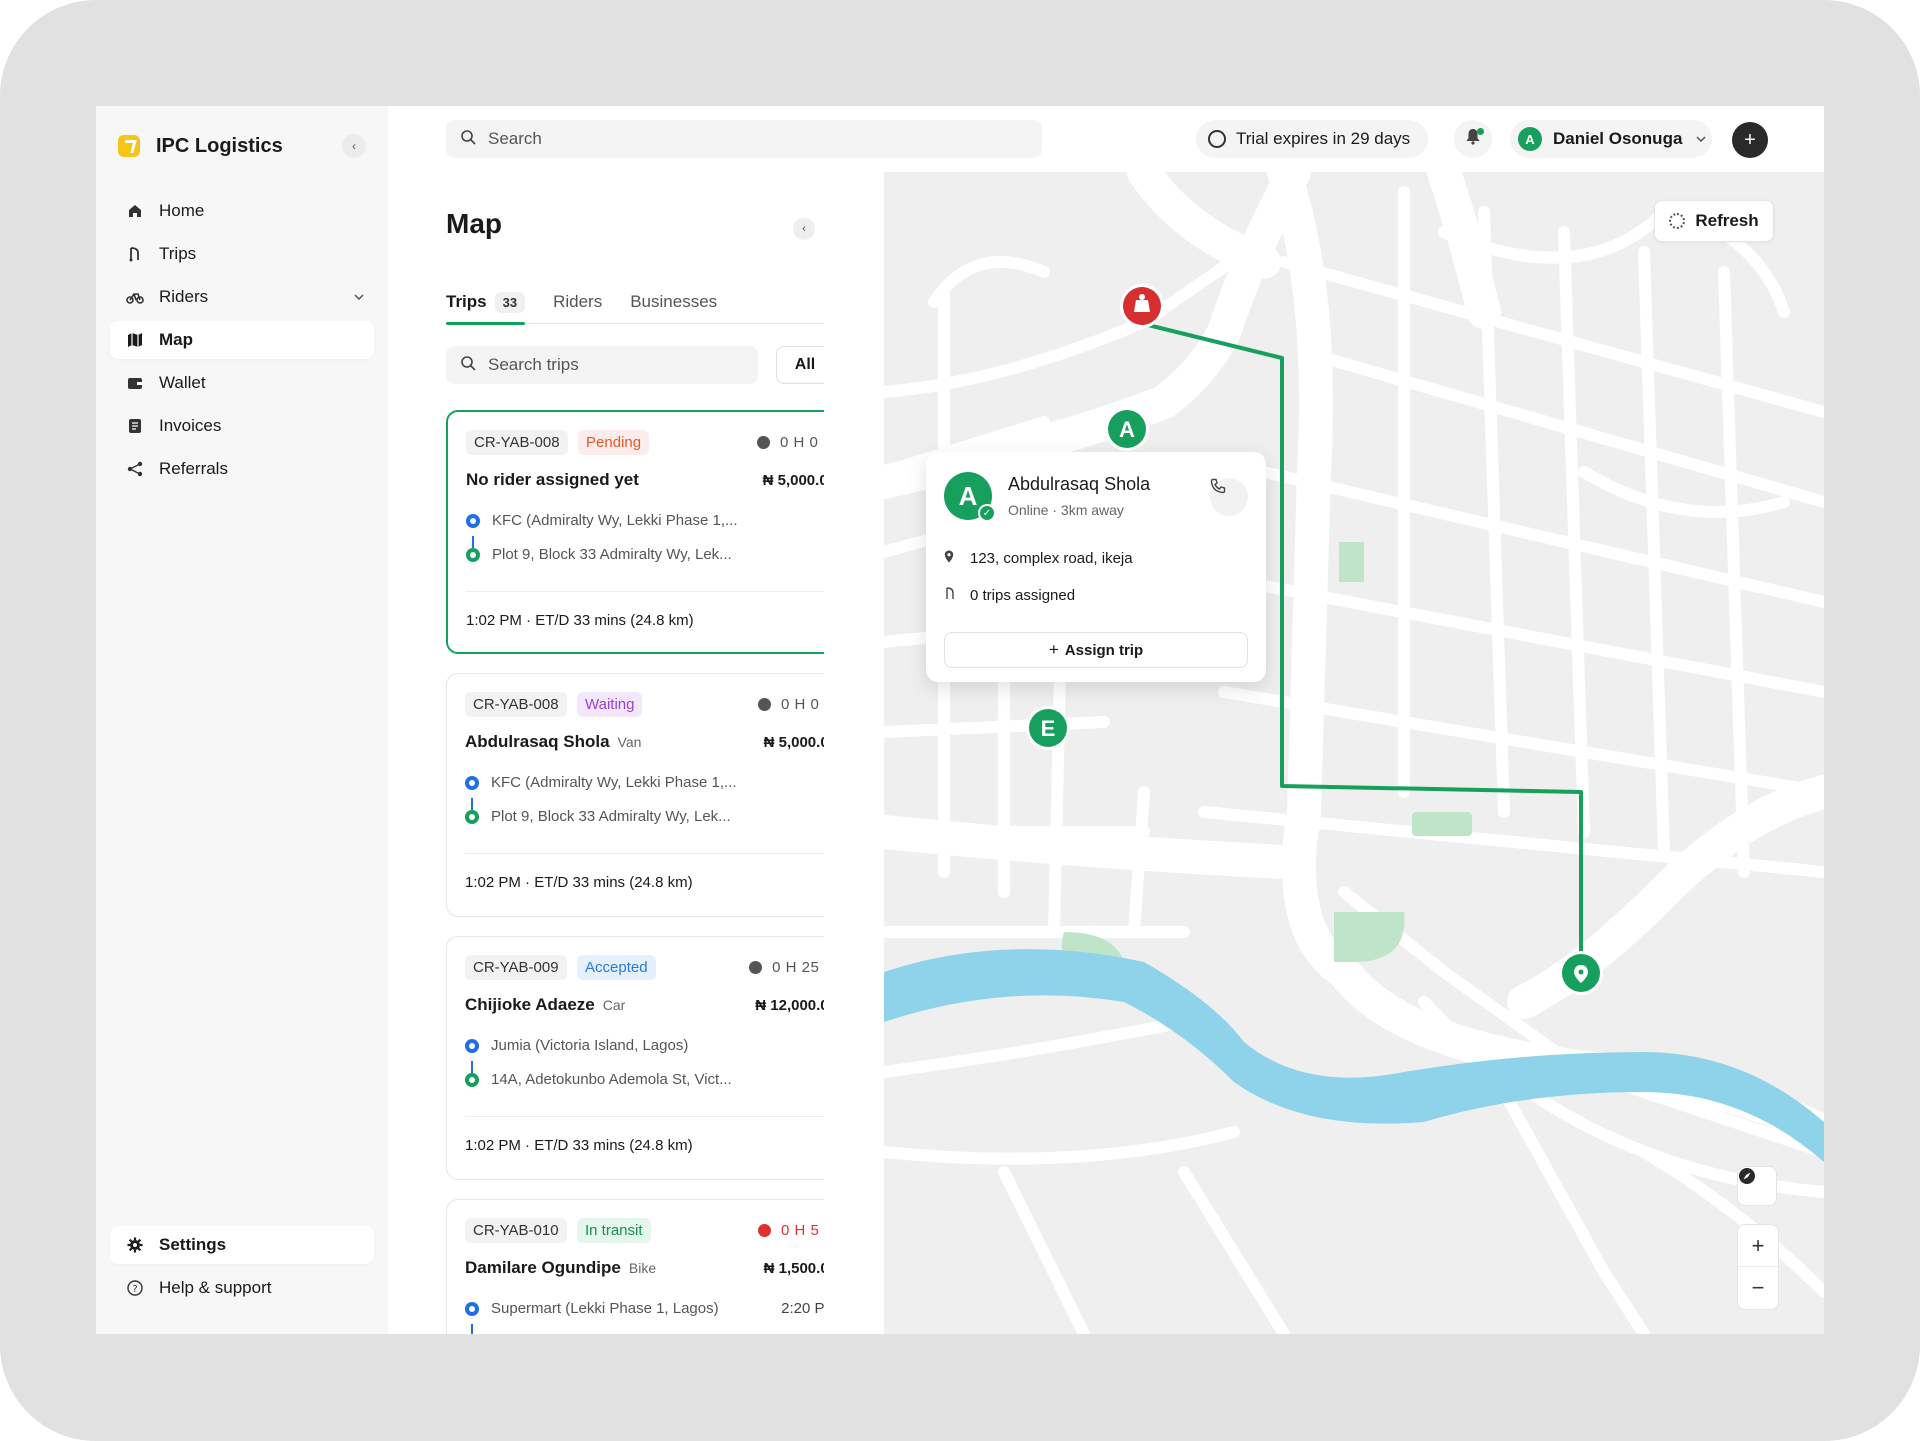 This screenshot has height=1441, width=1920. What do you see at coordinates (642, 1268) in the screenshot?
I see `vehicle-type: Bike` at bounding box center [642, 1268].